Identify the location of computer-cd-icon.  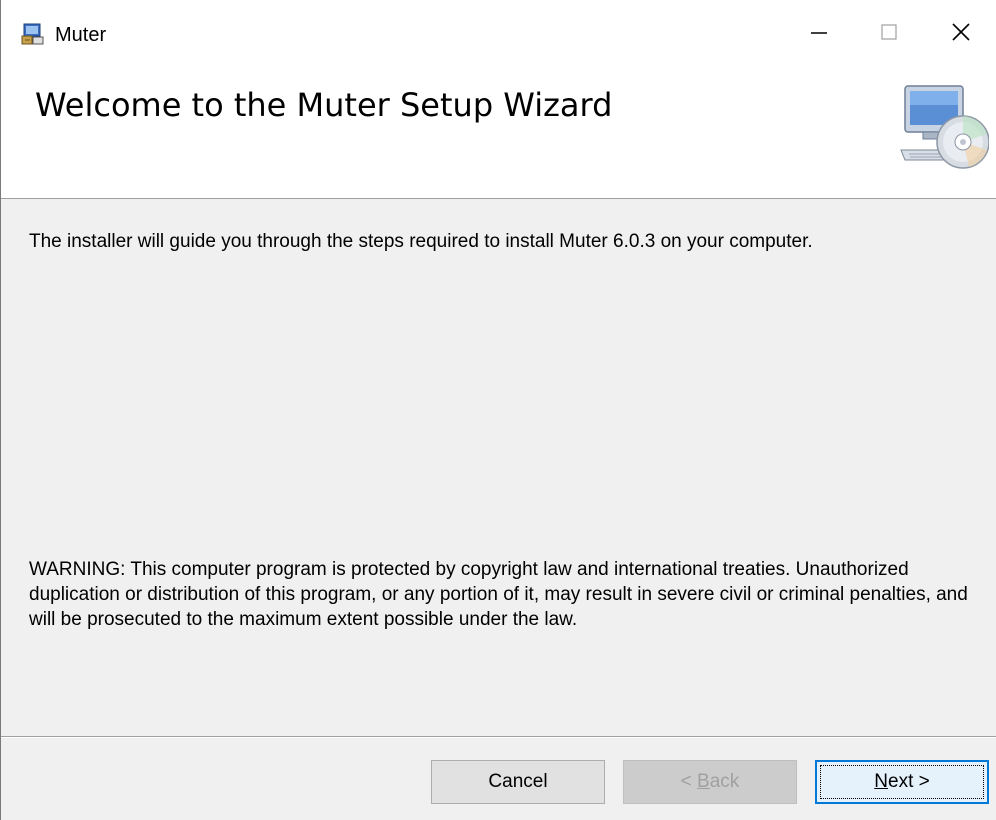
(944, 127).